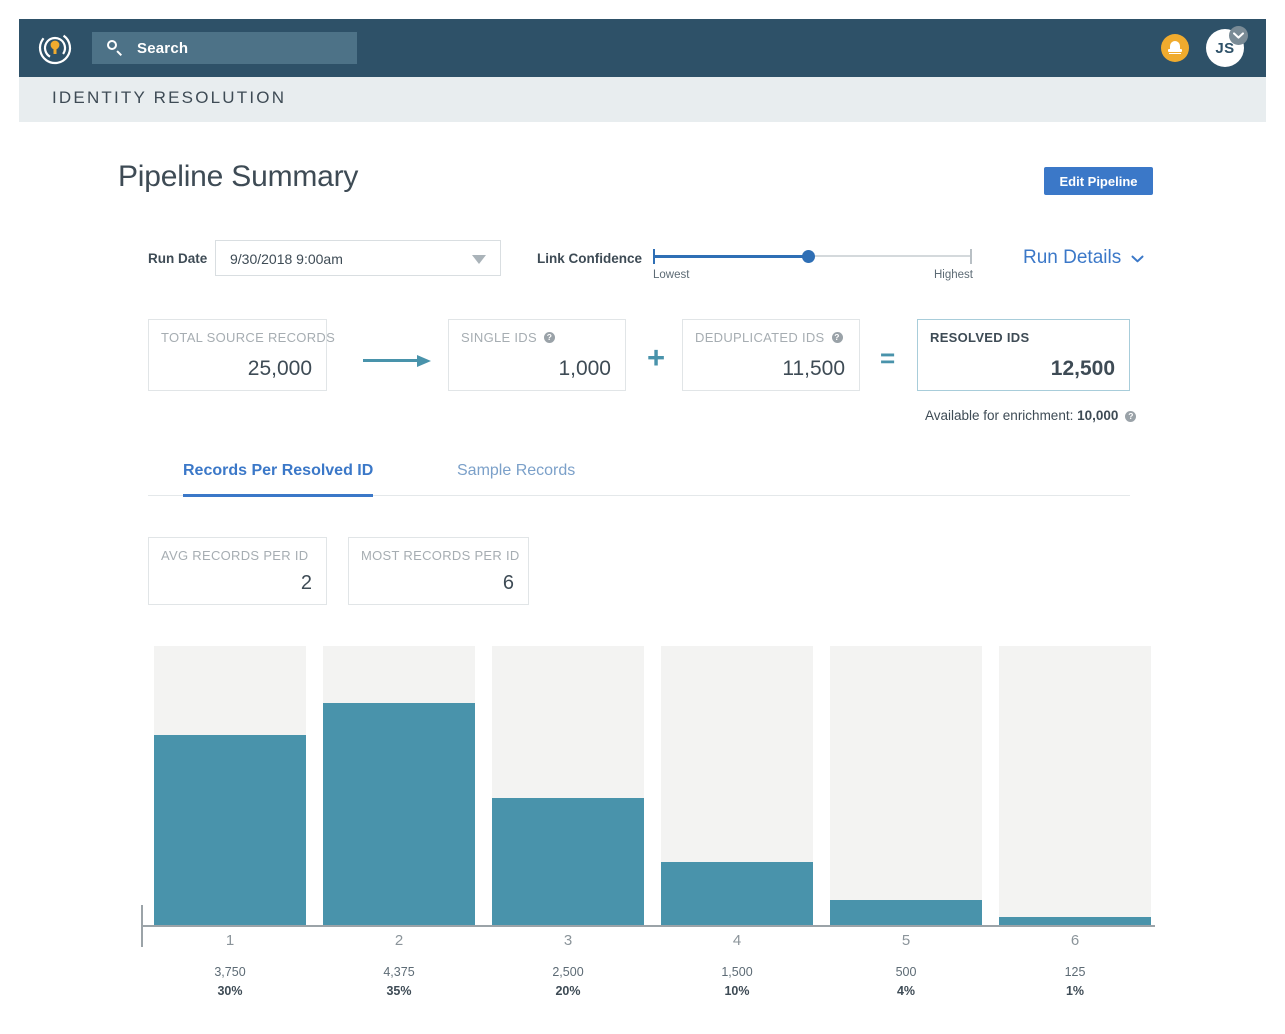 The height and width of the screenshot is (1034, 1285). Describe the element at coordinates (224, 48) in the screenshot. I see `search-input: Search` at that location.